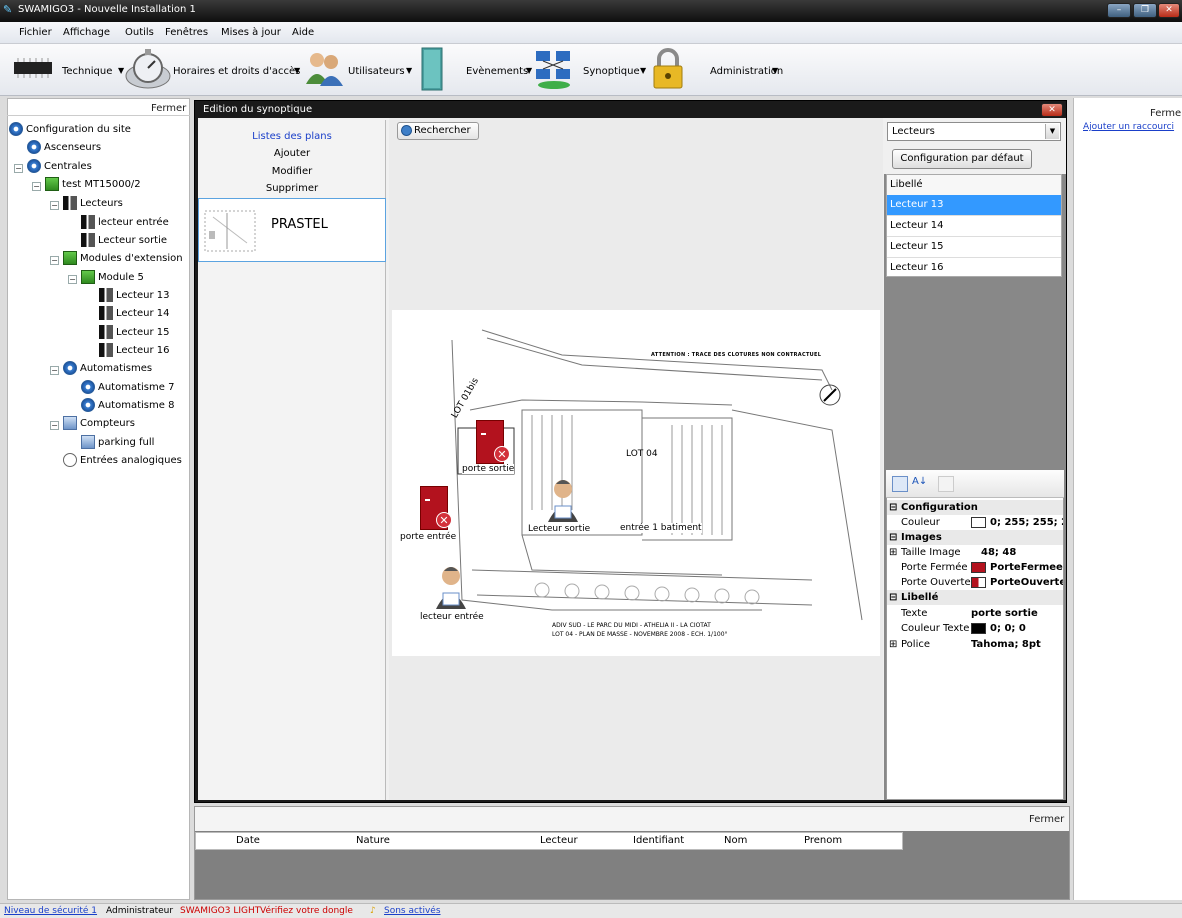 This screenshot has height=918, width=1182. I want to click on restore-button: ❐, so click(1145, 10).